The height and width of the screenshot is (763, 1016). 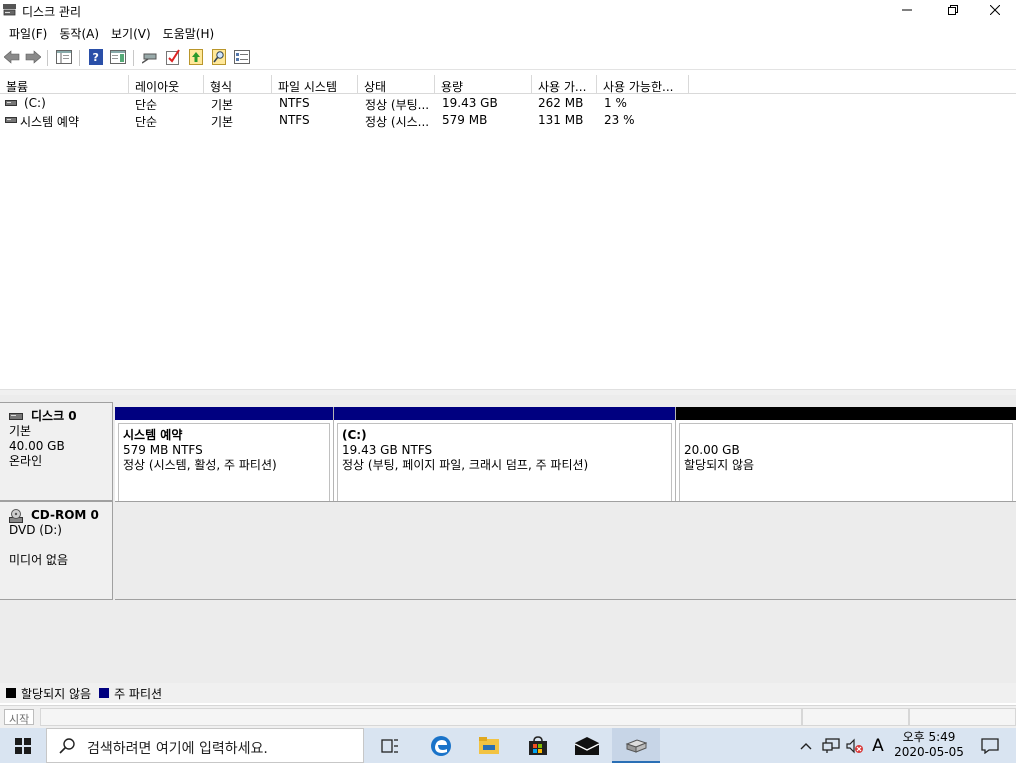 What do you see at coordinates (166, 84) in the screenshot?
I see `column-layout: 레이아웃` at bounding box center [166, 84].